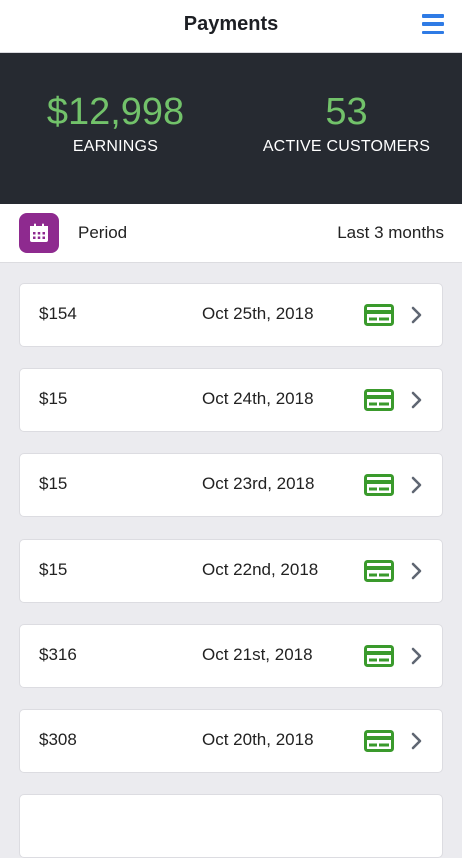 The width and height of the screenshot is (462, 858). Describe the element at coordinates (115, 146) in the screenshot. I see `earnings-label: EARNINGS` at that location.